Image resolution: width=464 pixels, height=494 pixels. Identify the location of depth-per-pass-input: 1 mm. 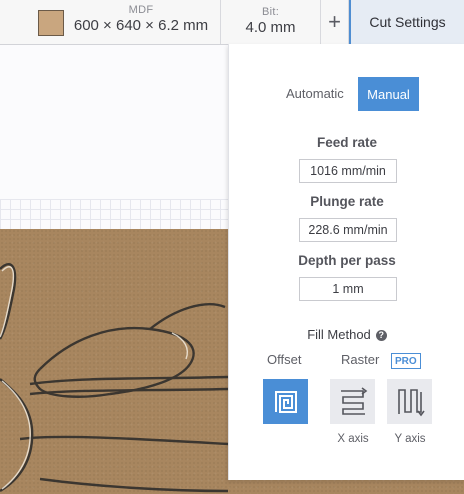
(348, 289).